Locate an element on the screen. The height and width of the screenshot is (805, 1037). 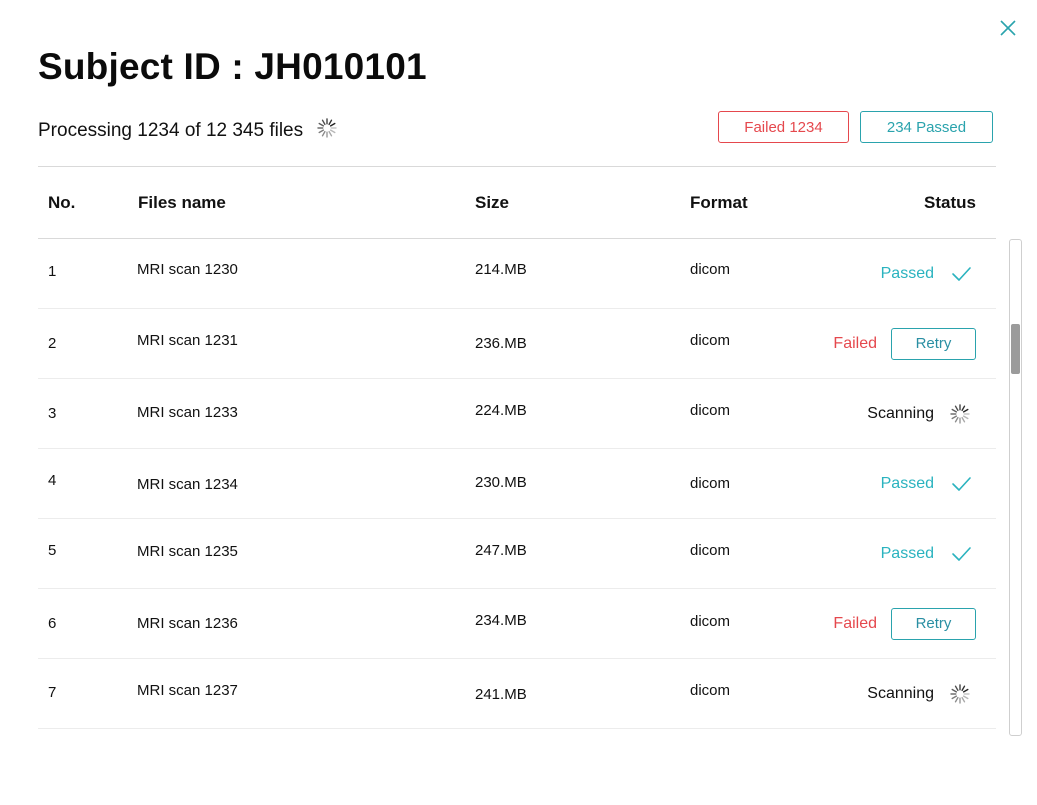
table-row: 7 MRI scan 1237 241.MB dicom Scanning is located at coordinates (517, 694).